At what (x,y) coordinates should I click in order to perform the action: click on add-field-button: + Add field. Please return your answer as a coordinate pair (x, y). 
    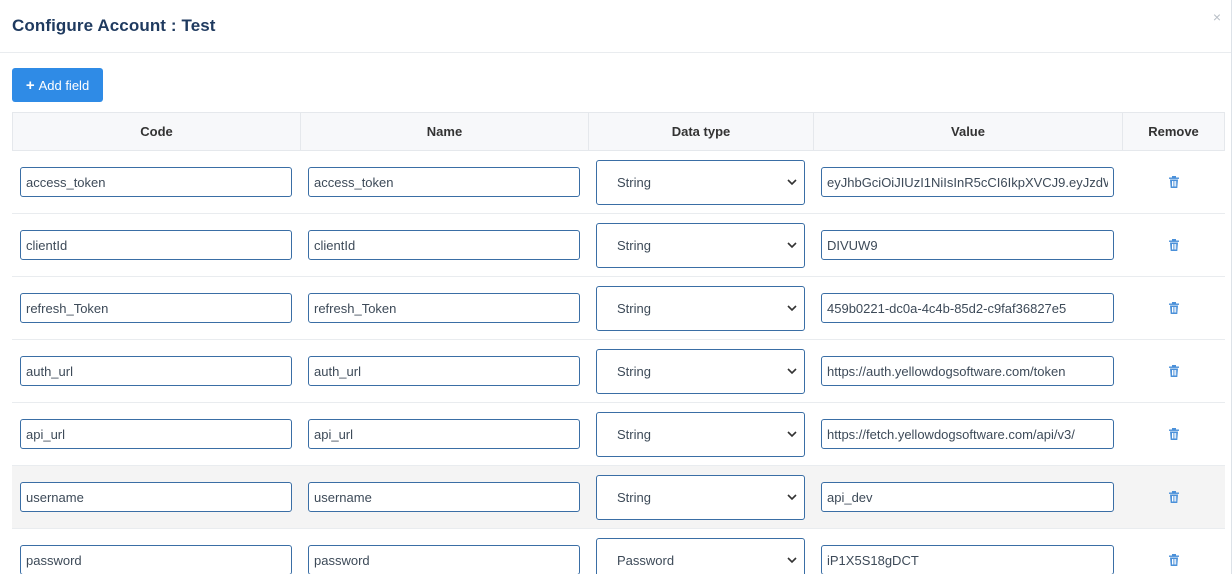
    Looking at the image, I should click on (57, 85).